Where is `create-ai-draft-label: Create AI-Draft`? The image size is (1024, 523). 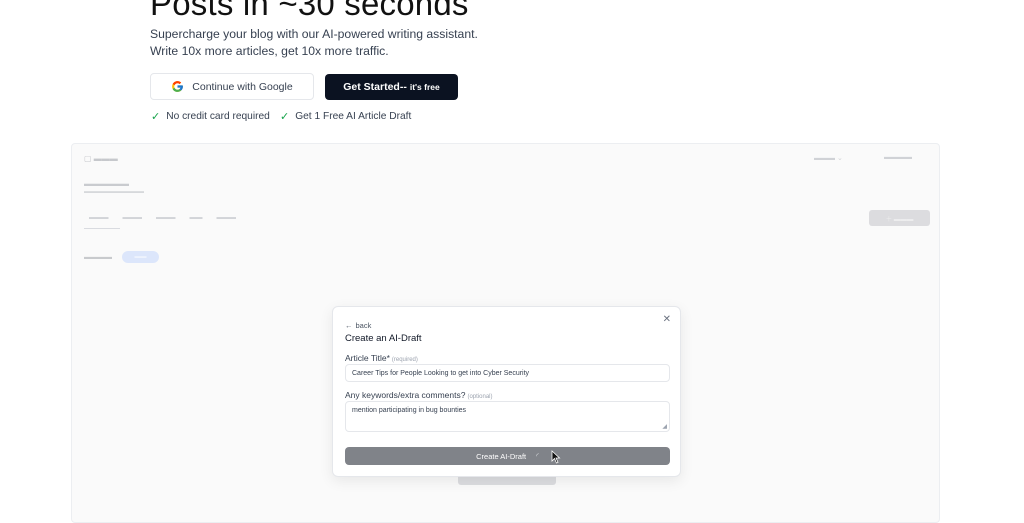
create-ai-draft-label: Create AI-Draft is located at coordinates (501, 456).